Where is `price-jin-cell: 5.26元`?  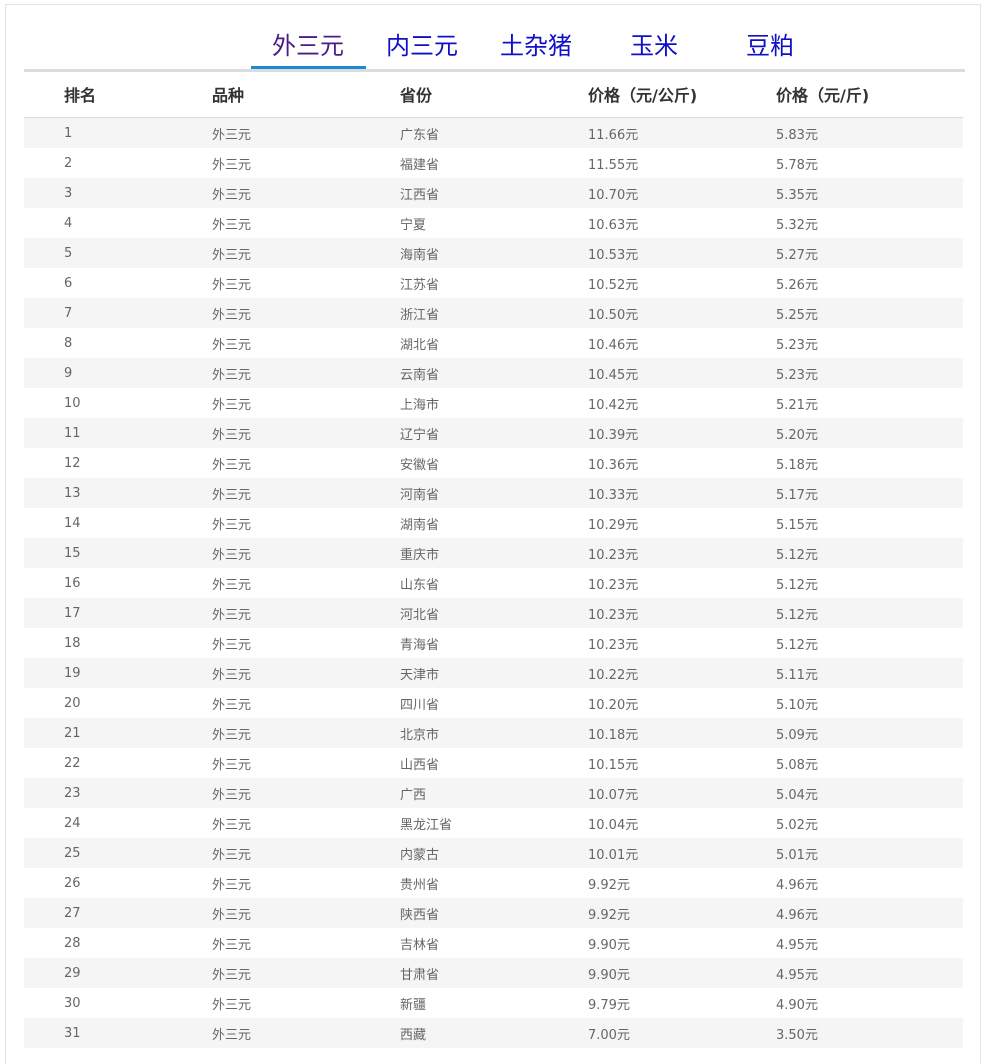
price-jin-cell: 5.26元 is located at coordinates (869, 283).